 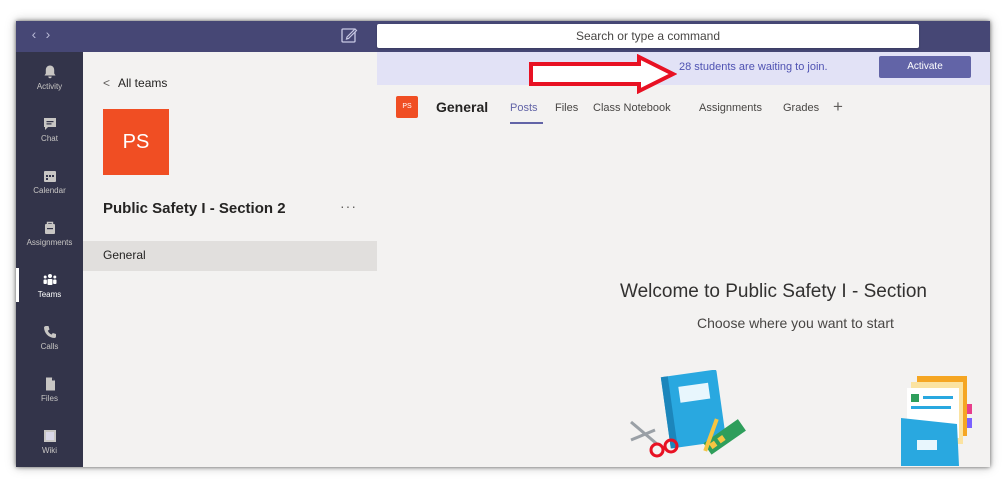 I want to click on rail-label: Wiki, so click(x=49, y=450).